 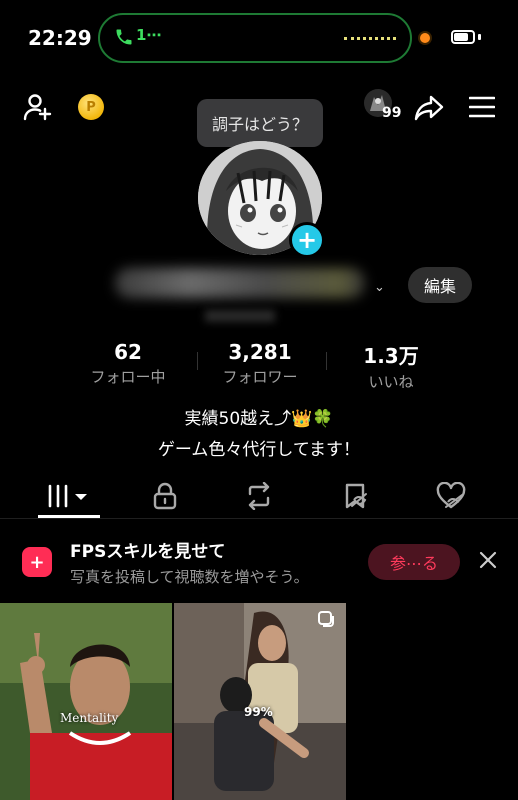 I want to click on tabs-divider, so click(x=259, y=518).